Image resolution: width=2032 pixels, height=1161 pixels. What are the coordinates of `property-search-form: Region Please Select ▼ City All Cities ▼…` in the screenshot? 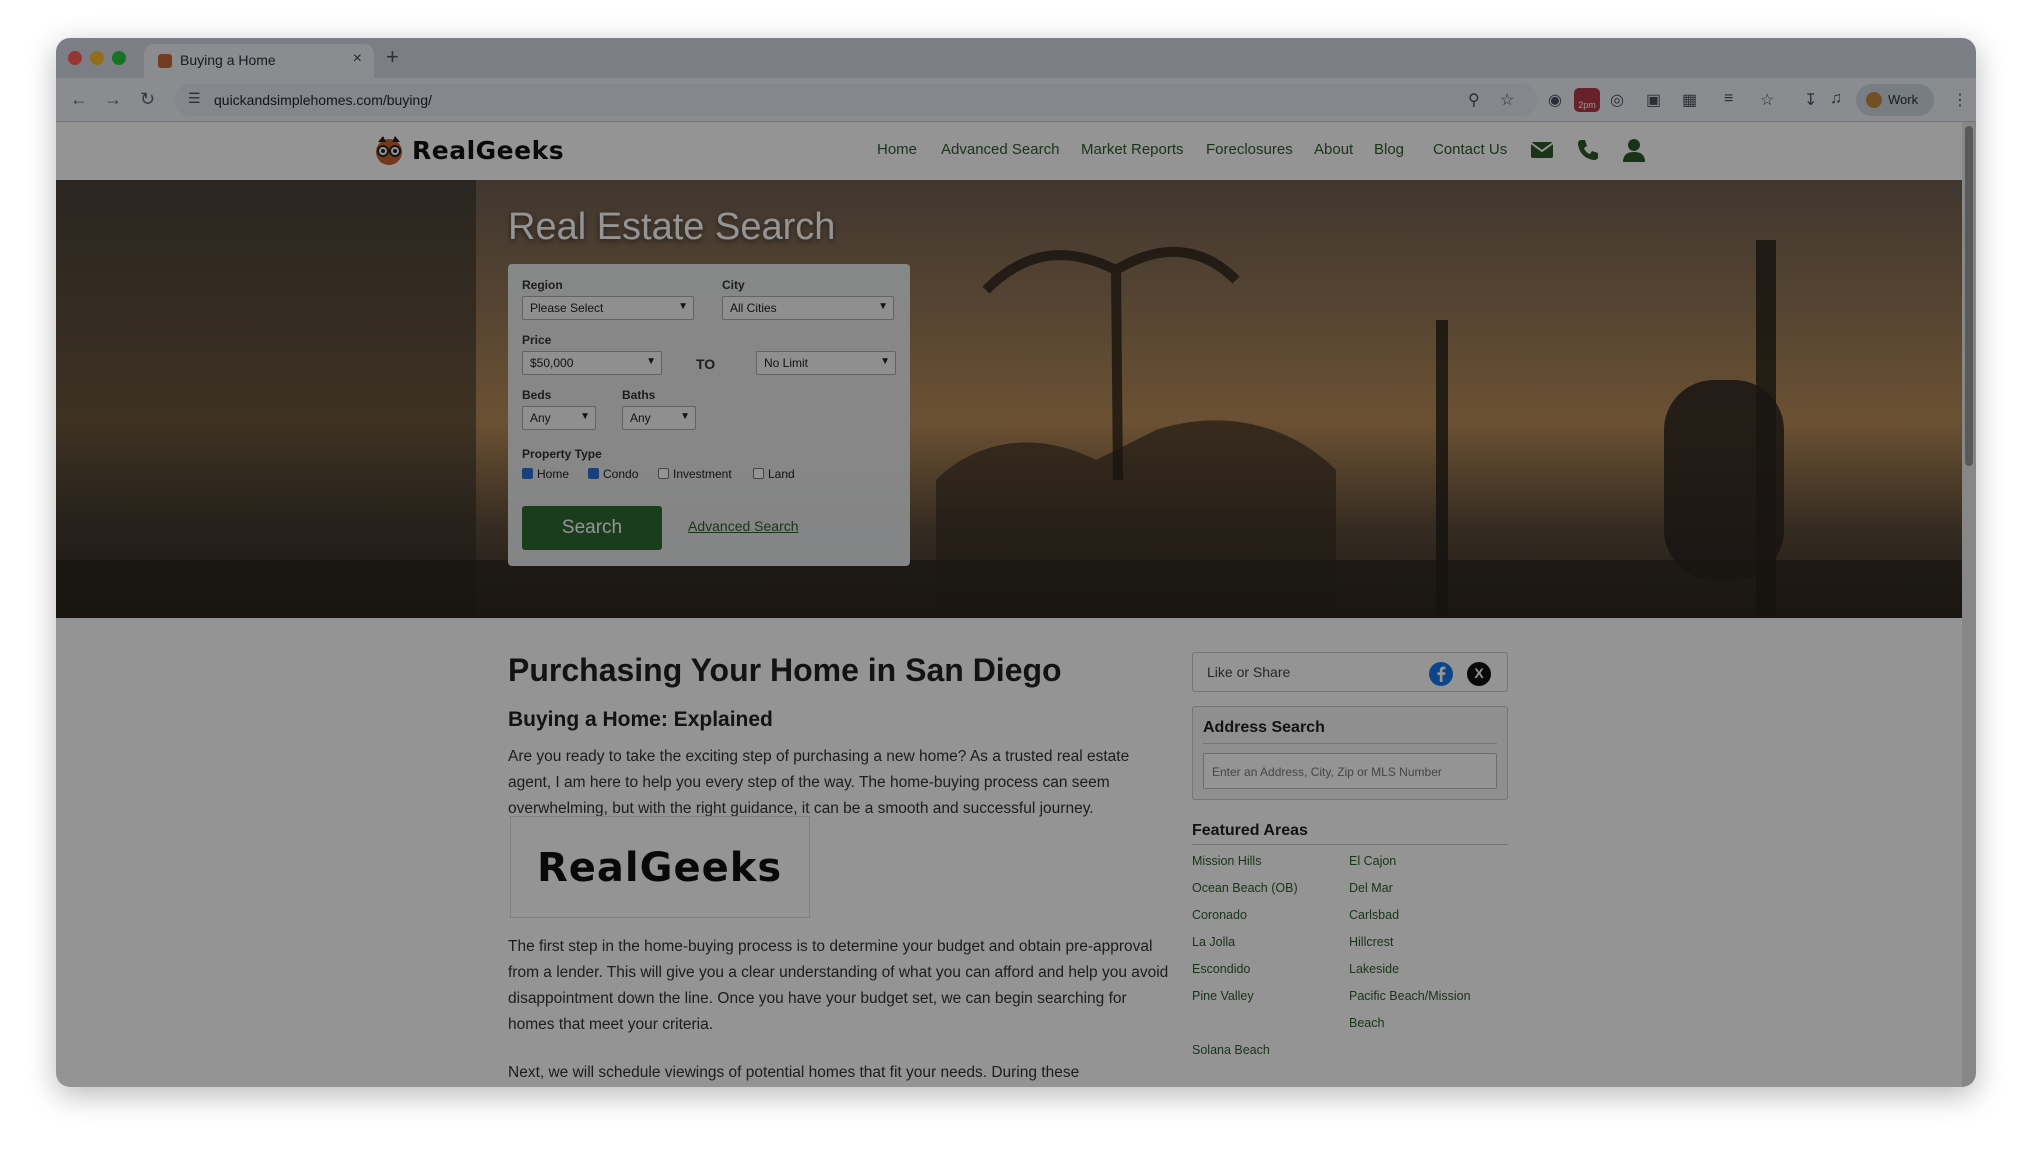 It's located at (709, 415).